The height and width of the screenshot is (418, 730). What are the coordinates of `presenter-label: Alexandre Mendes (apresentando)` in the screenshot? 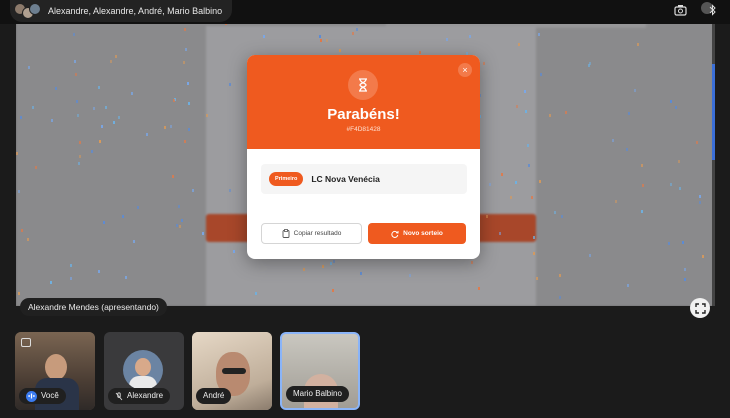 It's located at (93, 307).